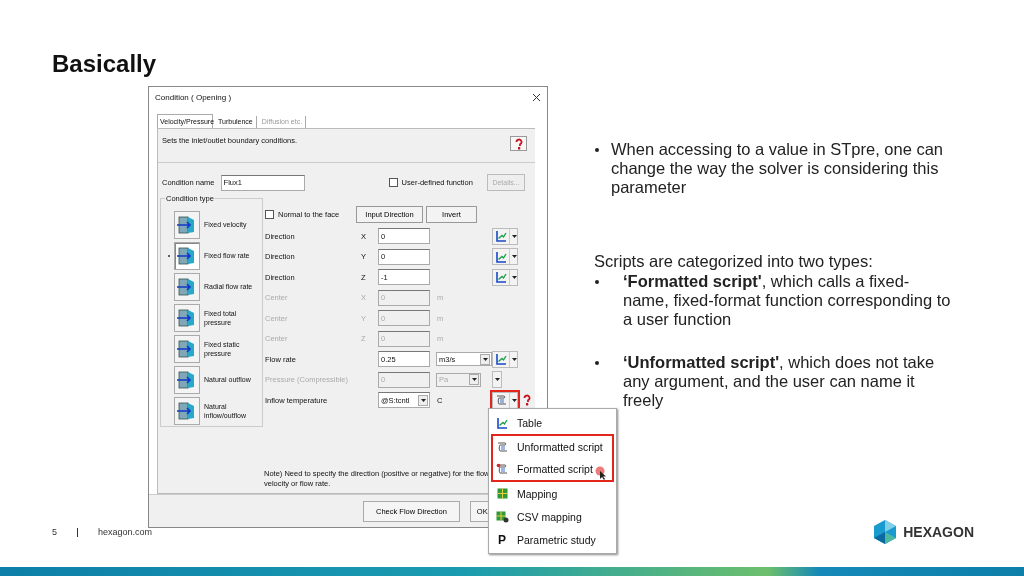 The image size is (1024, 576). Describe the element at coordinates (552, 469) in the screenshot. I see `menu-item: Formatted script` at that location.